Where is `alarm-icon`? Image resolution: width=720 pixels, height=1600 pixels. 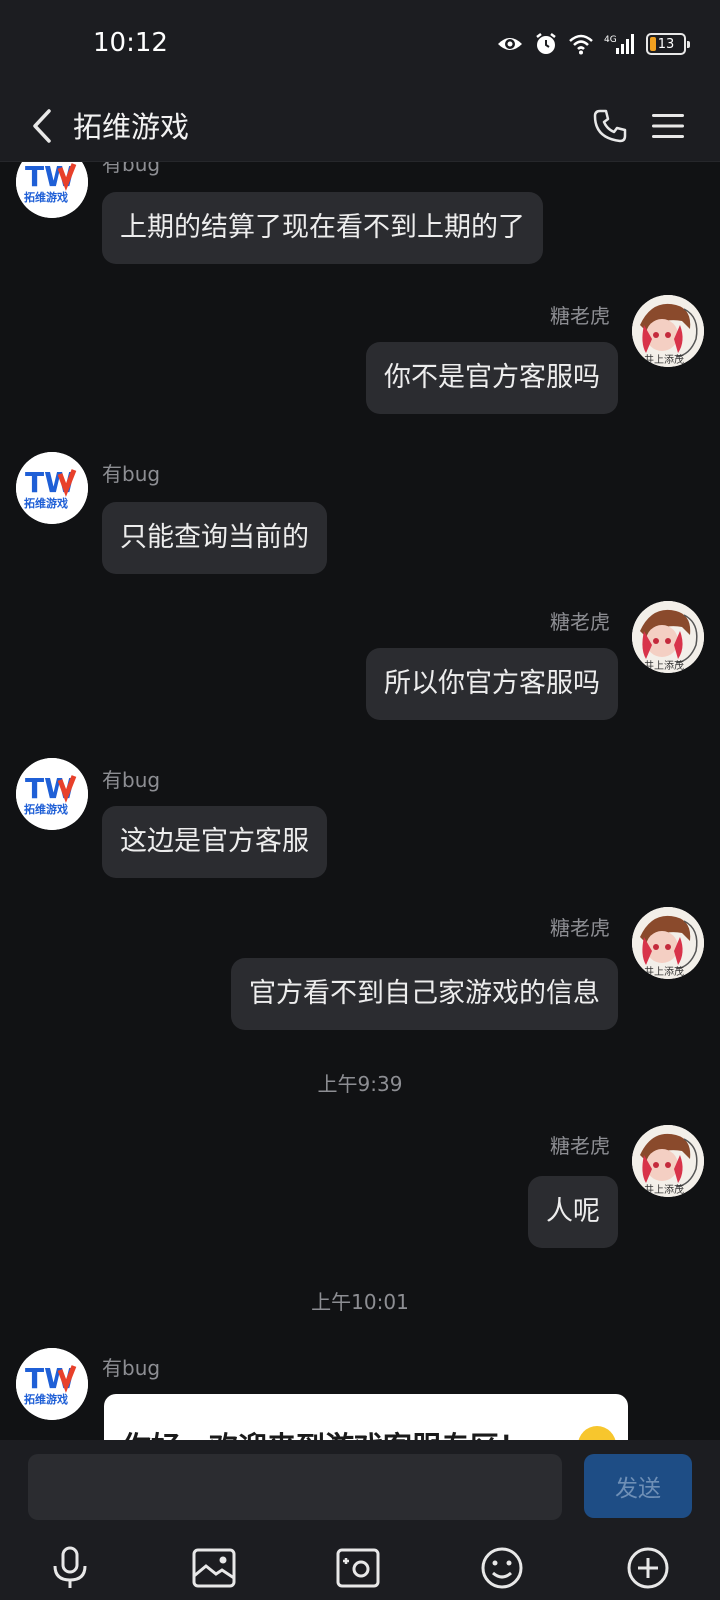 alarm-icon is located at coordinates (546, 43).